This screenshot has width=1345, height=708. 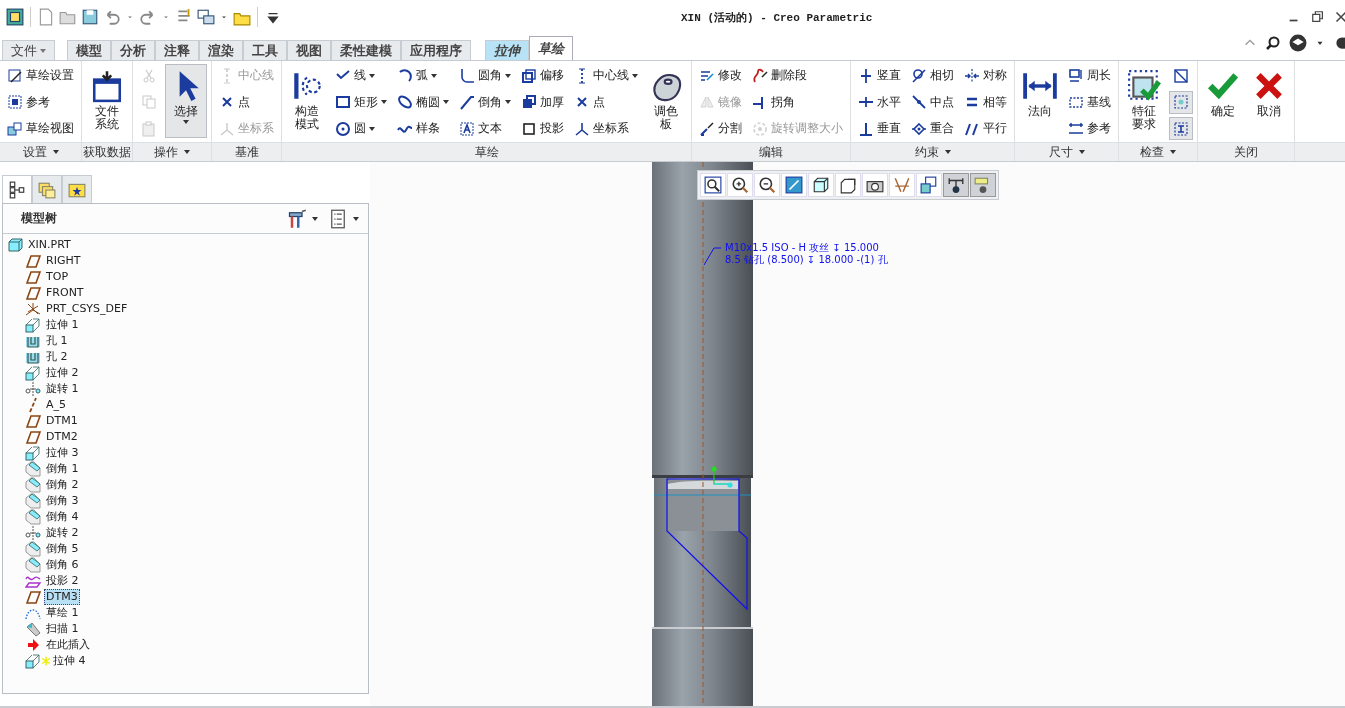 What do you see at coordinates (62, 581) in the screenshot?
I see `tree-item: 投影 2` at bounding box center [62, 581].